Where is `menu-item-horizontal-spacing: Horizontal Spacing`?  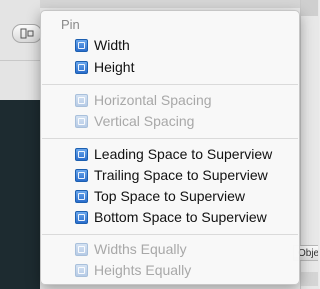 menu-item-horizontal-spacing: Horizontal Spacing is located at coordinates (185, 100).